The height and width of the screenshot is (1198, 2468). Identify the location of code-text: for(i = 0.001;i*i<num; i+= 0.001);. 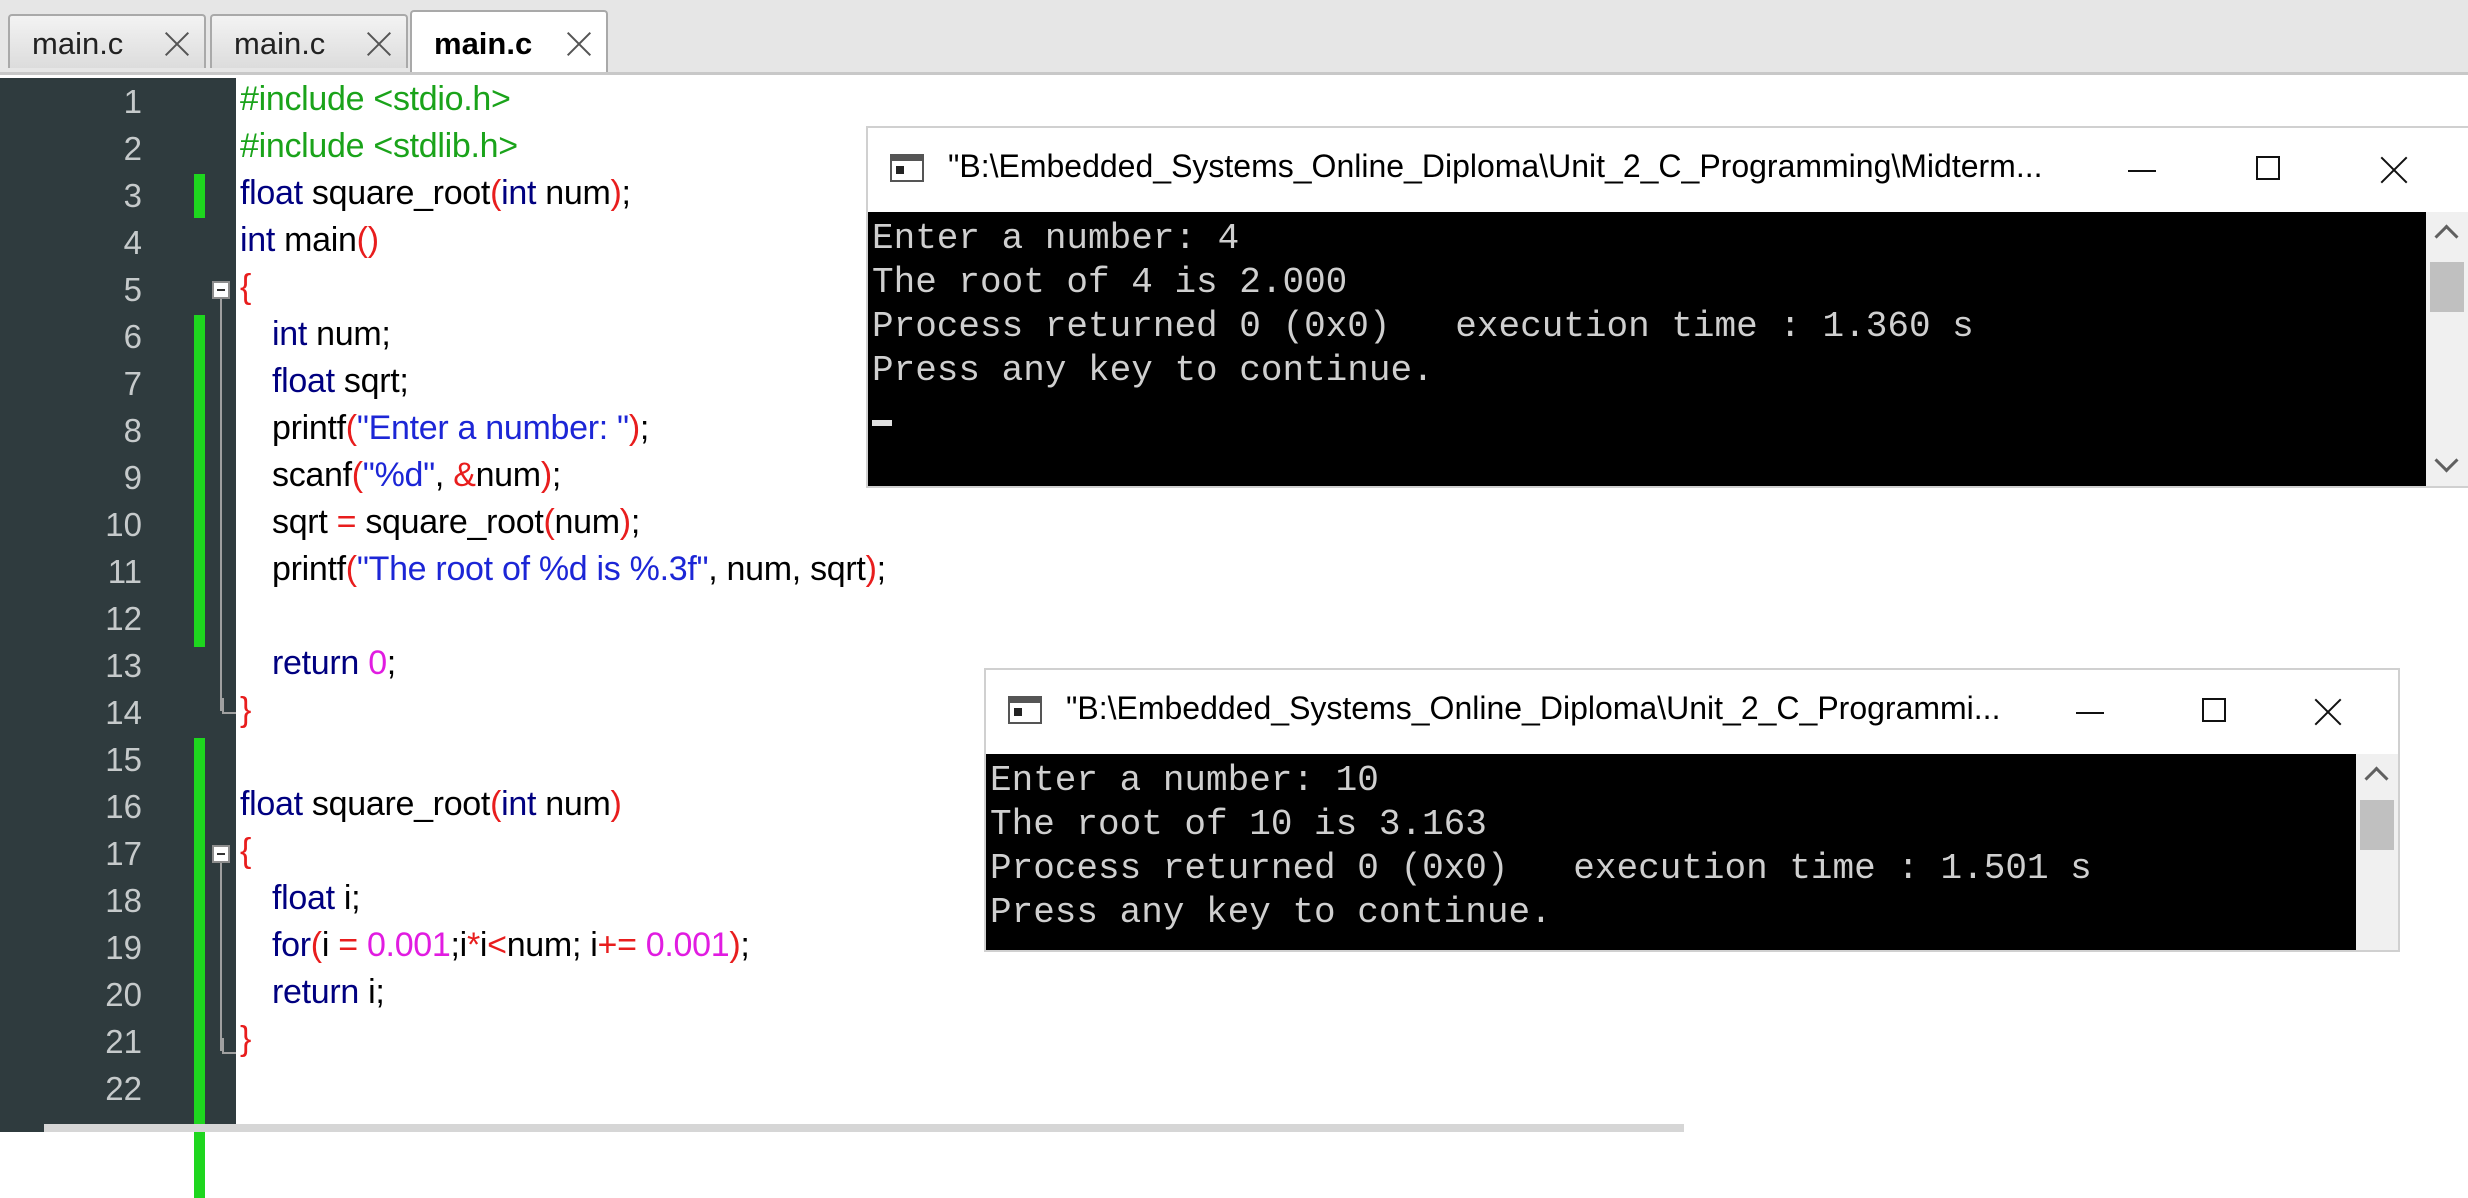
(511, 945).